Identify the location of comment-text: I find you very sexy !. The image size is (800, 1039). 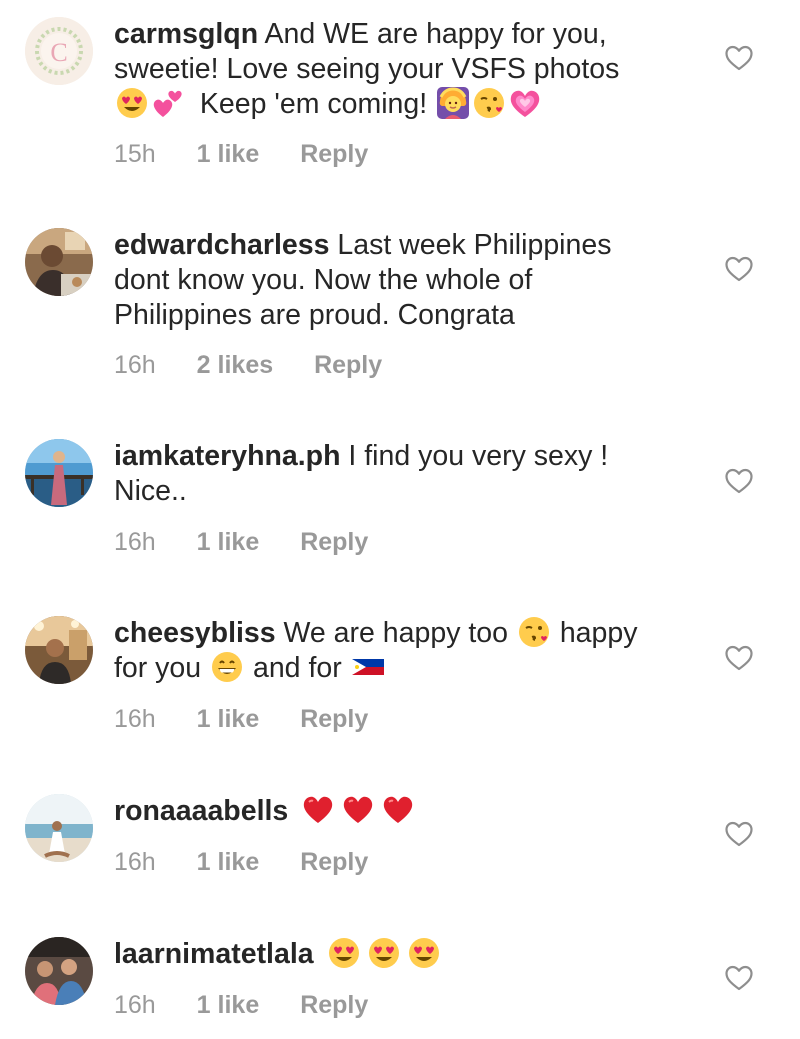
(478, 456).